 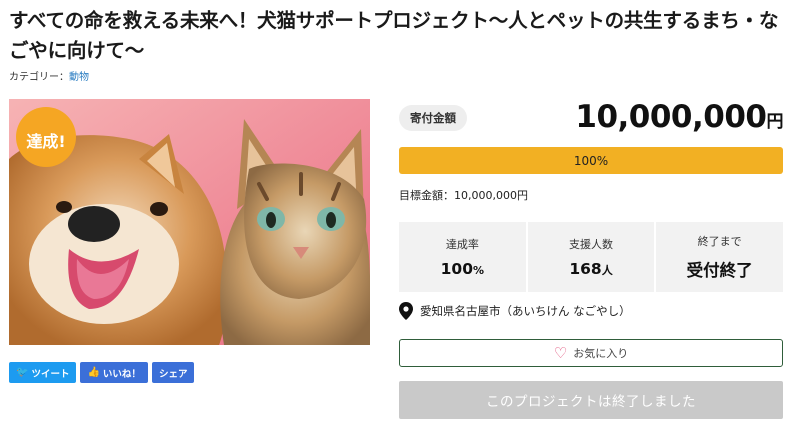 I want to click on progress-fill: 100%, so click(x=591, y=160).